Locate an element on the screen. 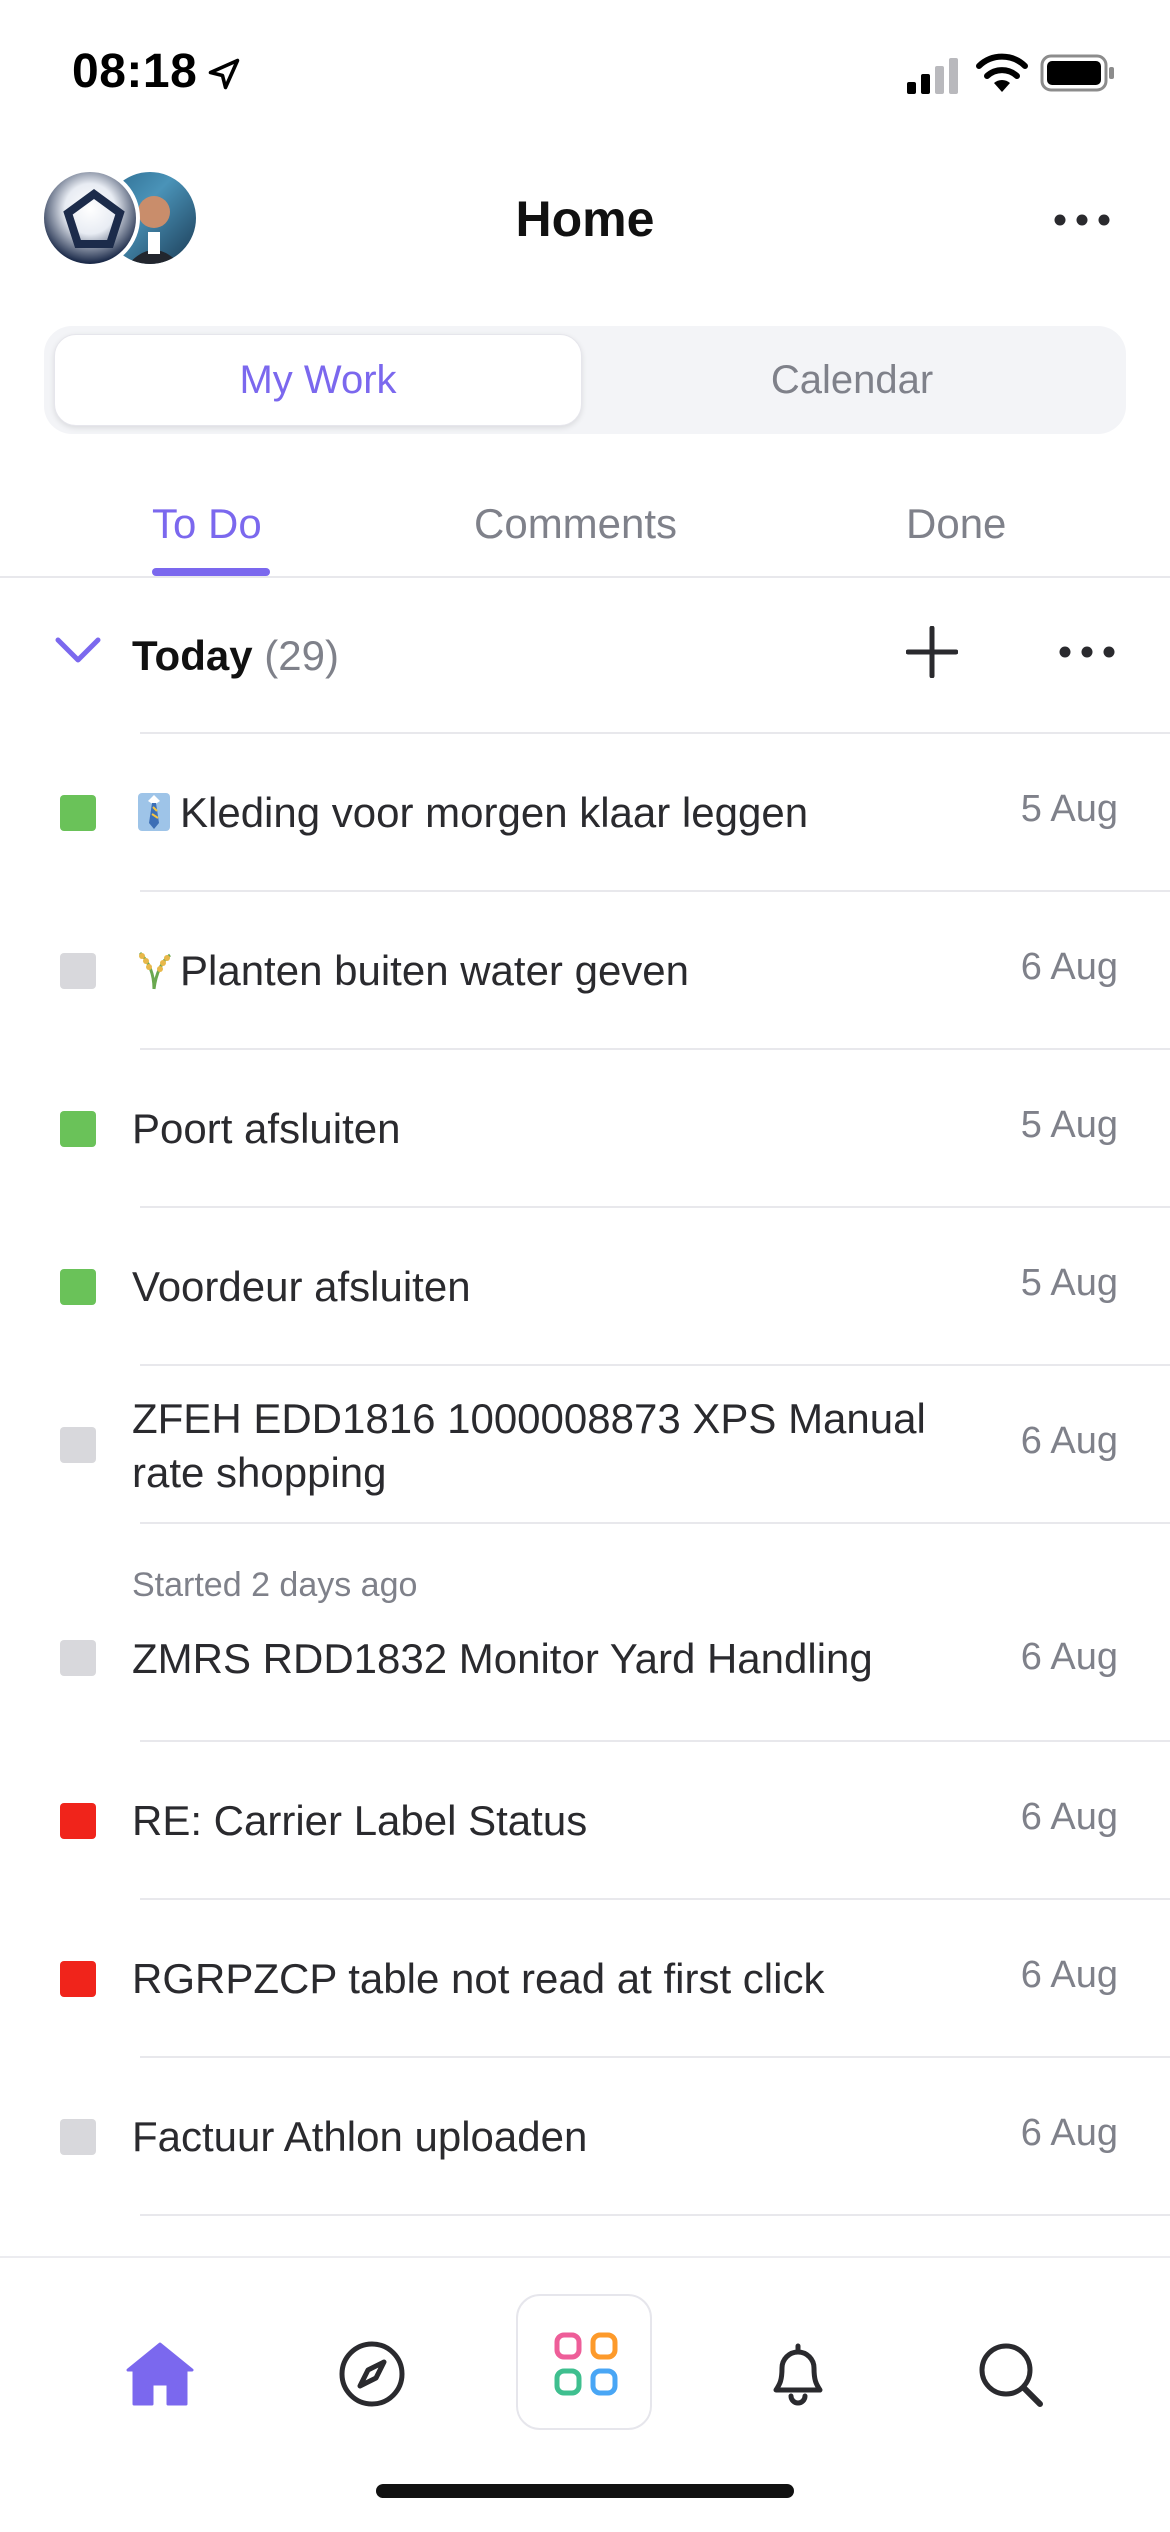  task-row: Voordeur afsluiten 5 Aug is located at coordinates (585, 1287).